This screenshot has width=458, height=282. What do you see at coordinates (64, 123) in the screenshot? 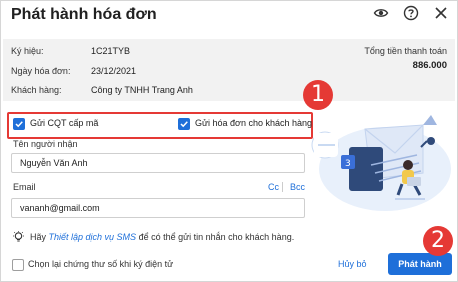
I see `send-cqt-label: Gửi CQT cấp mã` at bounding box center [64, 123].